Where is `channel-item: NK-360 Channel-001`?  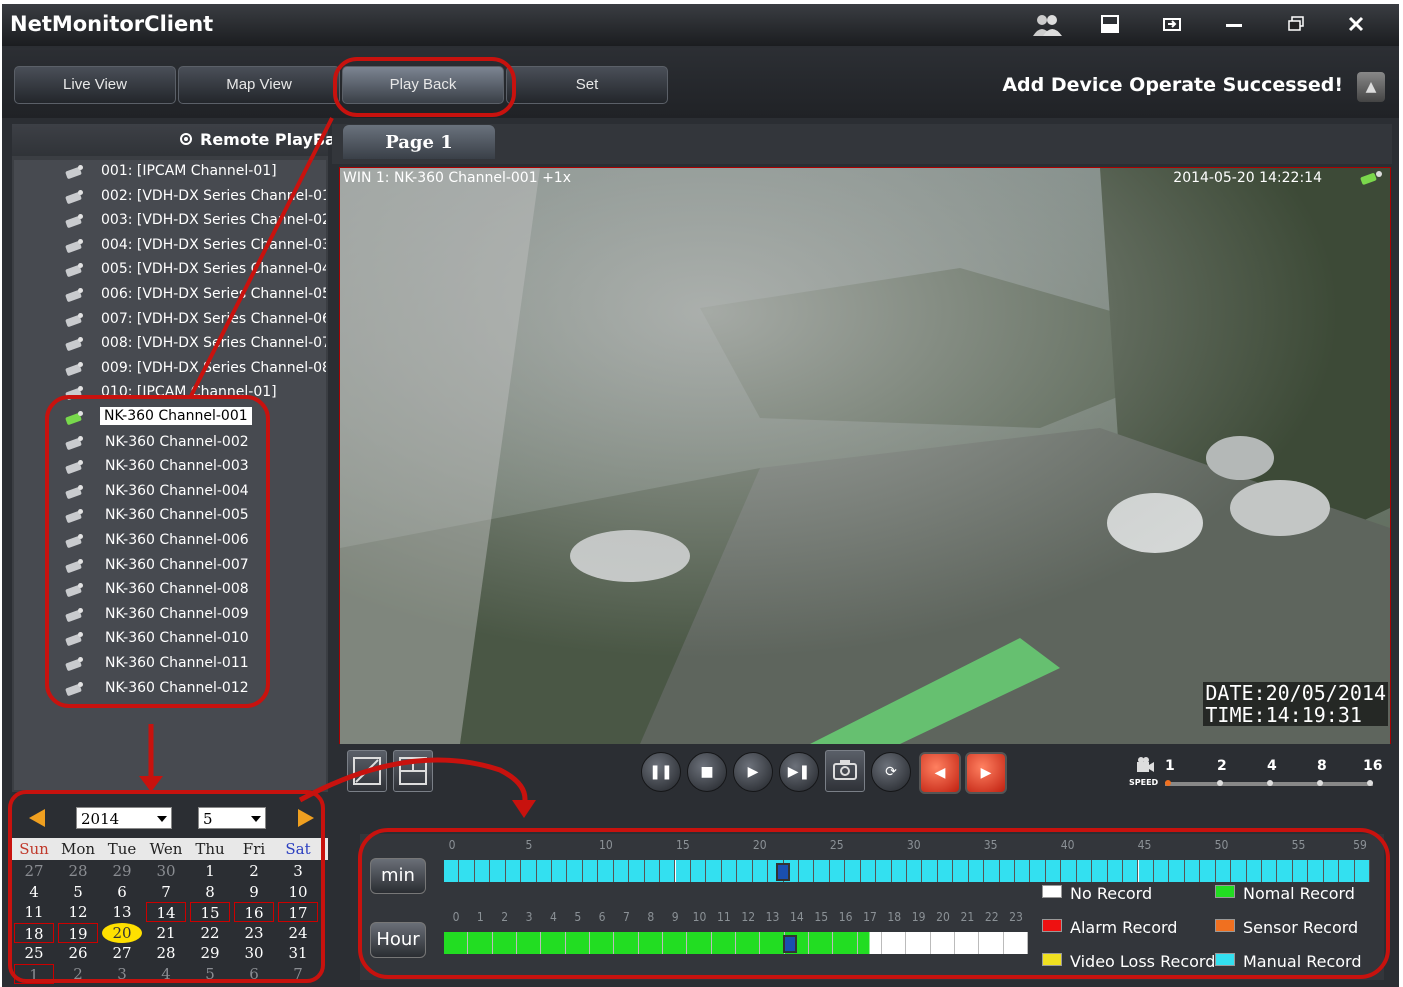
channel-item: NK-360 Channel-001 is located at coordinates (170, 419).